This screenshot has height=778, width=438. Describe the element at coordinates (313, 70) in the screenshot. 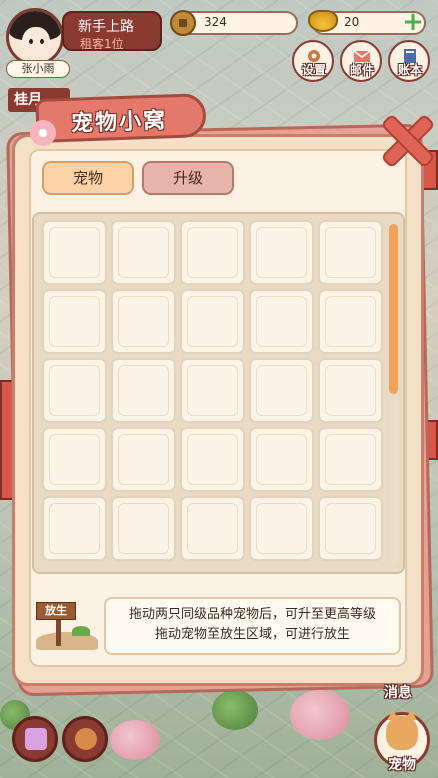

I see `settings-label: 设置` at that location.